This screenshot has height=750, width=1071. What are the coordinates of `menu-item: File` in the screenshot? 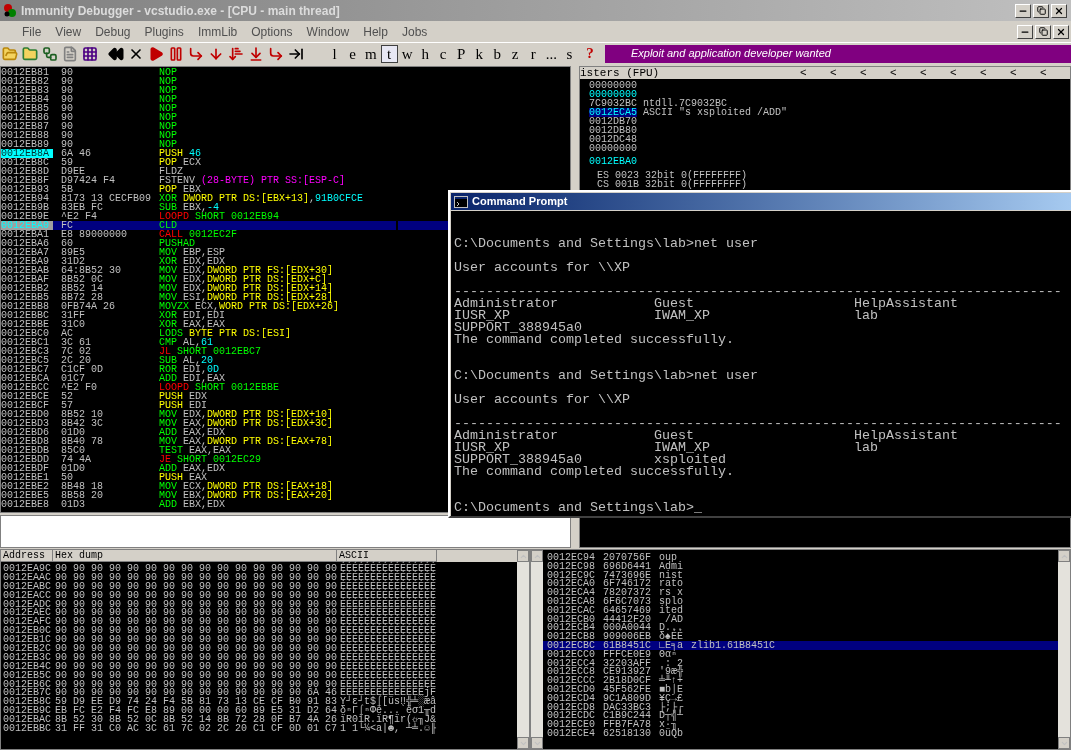 It's located at (32, 31).